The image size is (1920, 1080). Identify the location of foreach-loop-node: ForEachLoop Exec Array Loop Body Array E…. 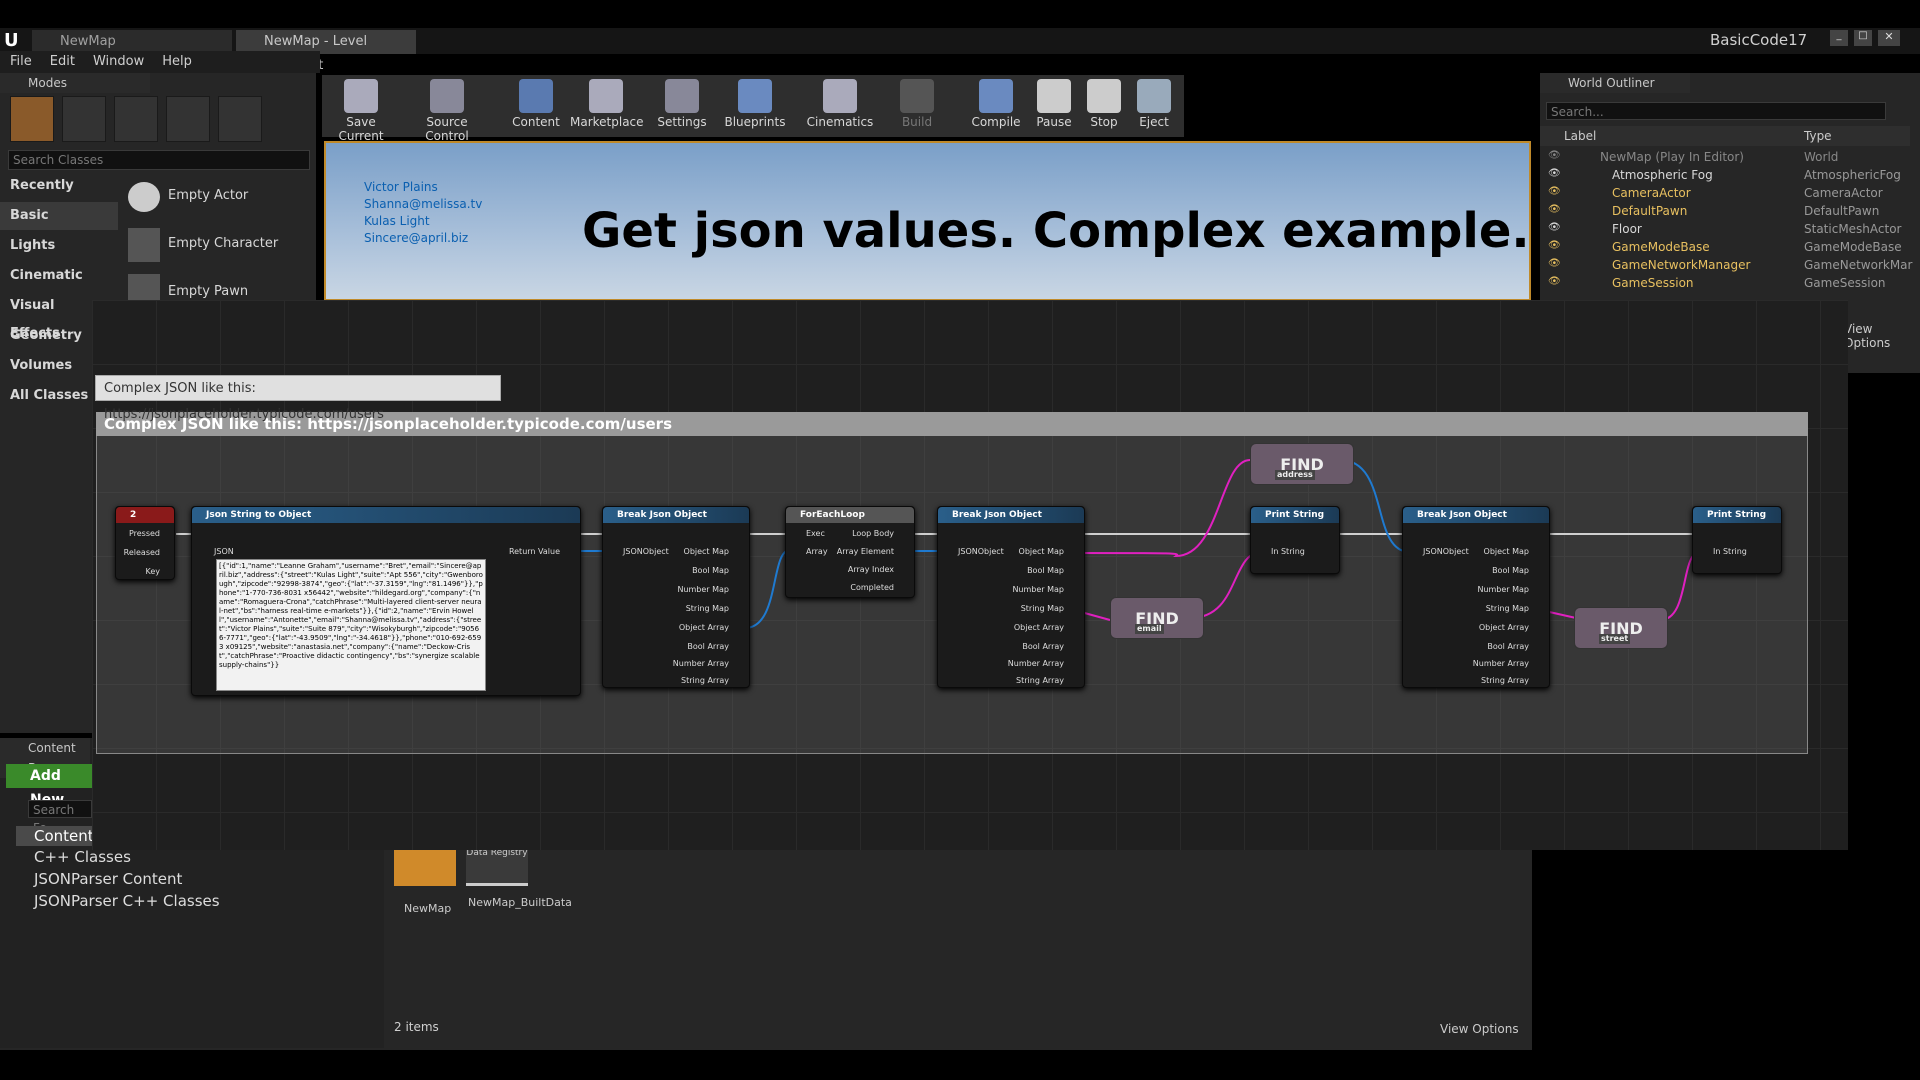
(850, 552).